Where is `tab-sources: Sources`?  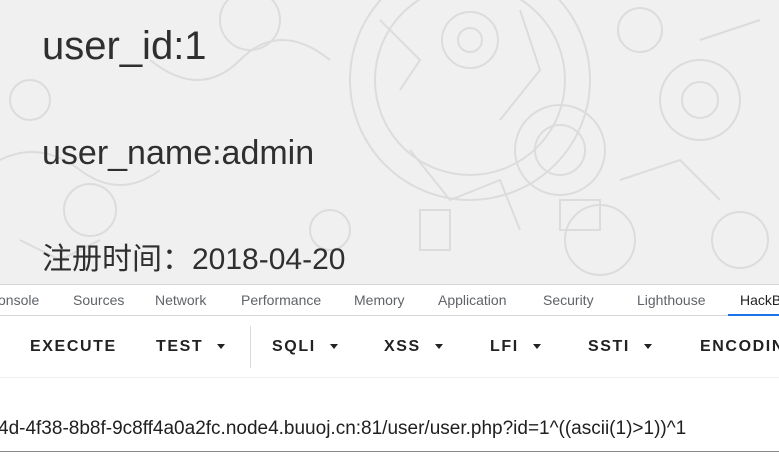
tab-sources: Sources is located at coordinates (98, 300).